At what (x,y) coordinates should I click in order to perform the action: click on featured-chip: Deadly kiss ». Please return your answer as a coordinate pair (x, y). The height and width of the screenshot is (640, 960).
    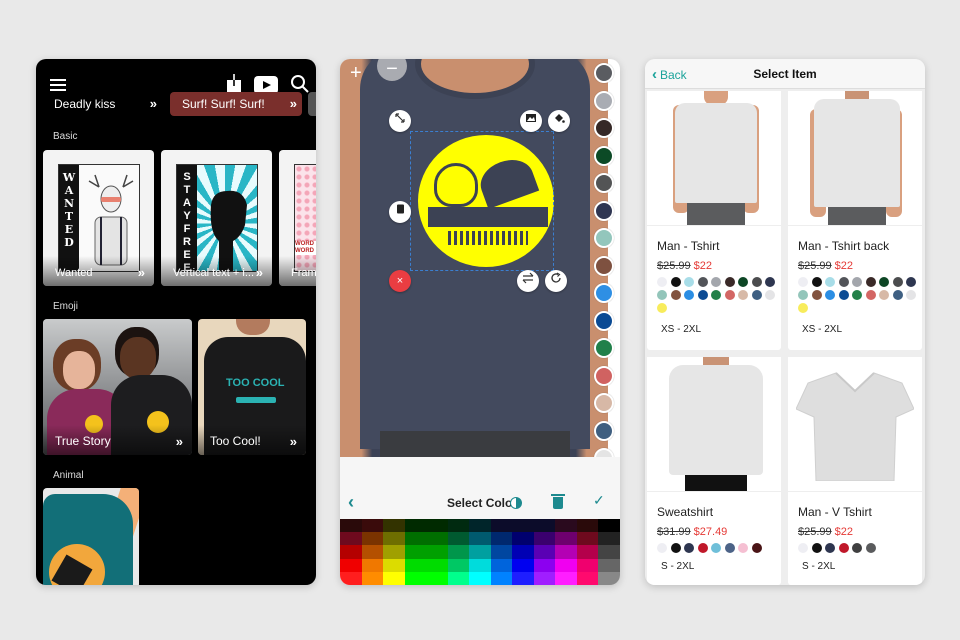
    Looking at the image, I should click on (99, 104).